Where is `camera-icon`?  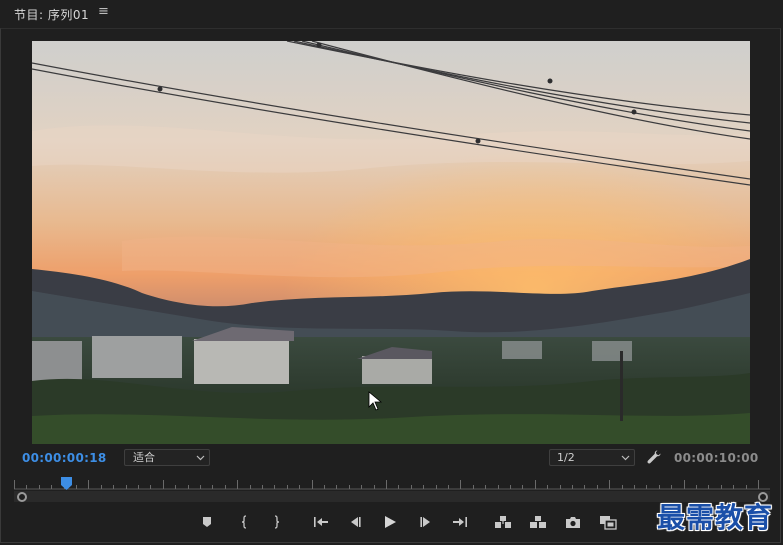 camera-icon is located at coordinates (573, 522).